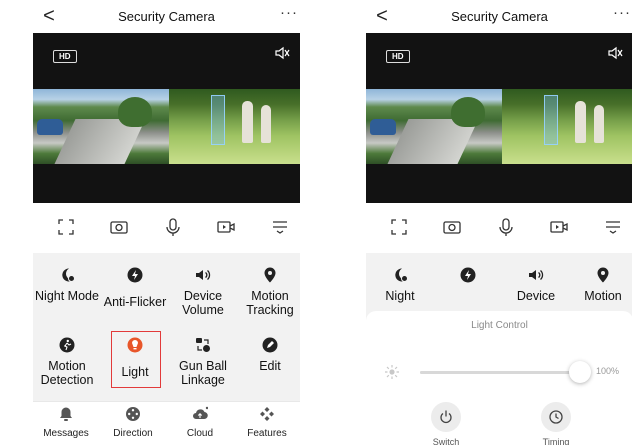 This screenshot has width=632, height=445. What do you see at coordinates (446, 417) in the screenshot?
I see `power-icon` at bounding box center [446, 417].